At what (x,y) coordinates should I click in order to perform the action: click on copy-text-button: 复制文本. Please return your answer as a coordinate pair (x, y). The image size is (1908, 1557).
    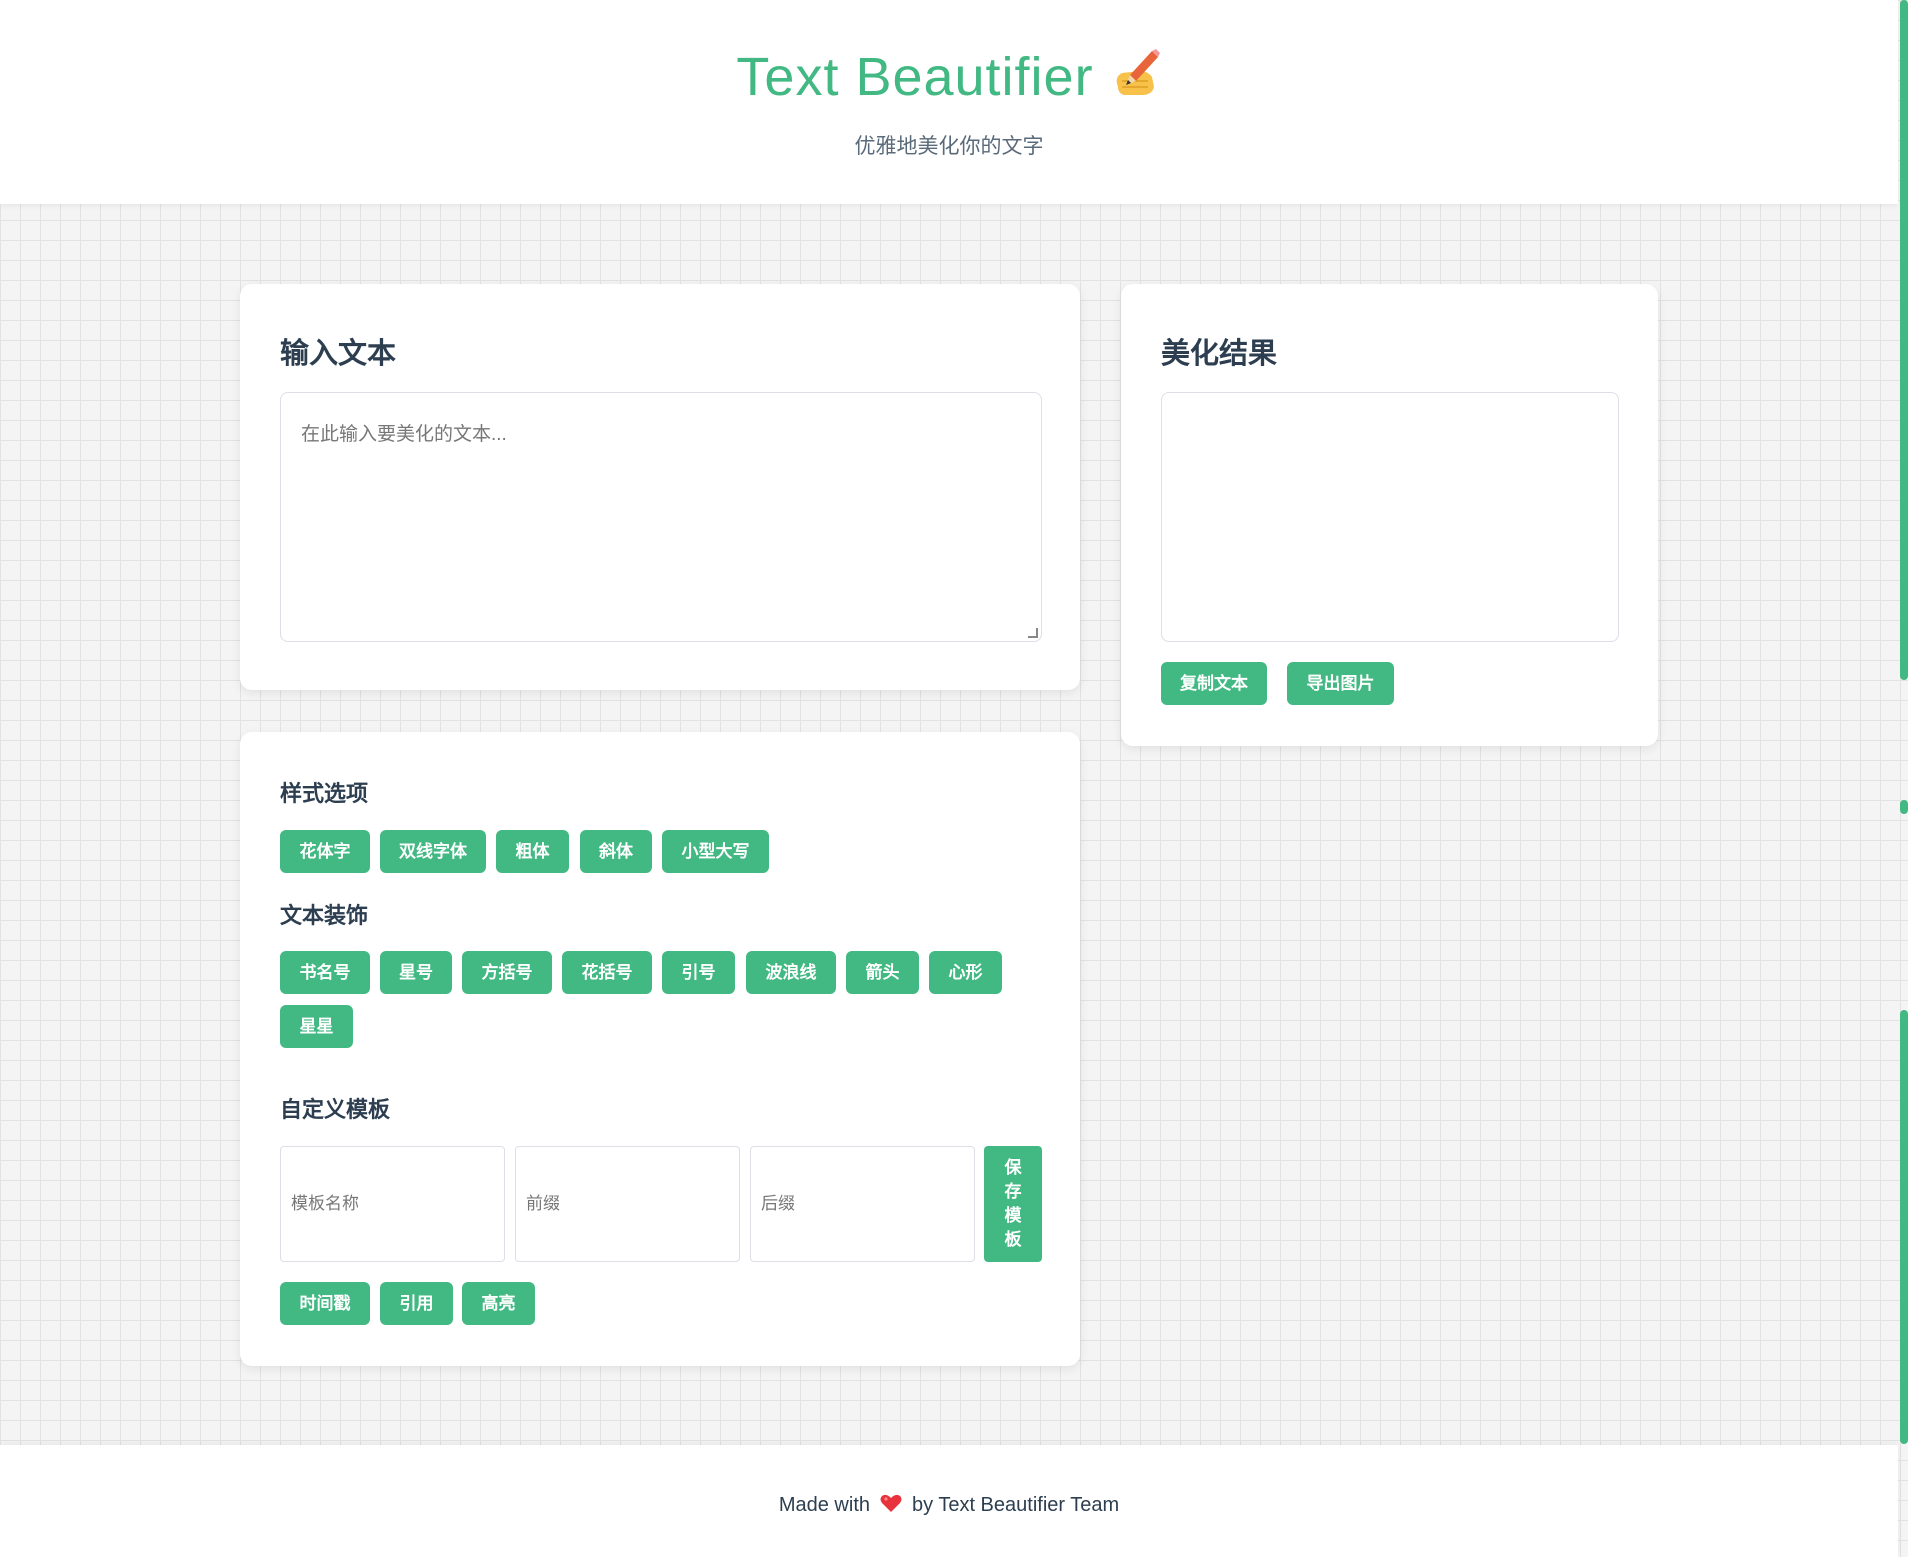
    Looking at the image, I should click on (1214, 683).